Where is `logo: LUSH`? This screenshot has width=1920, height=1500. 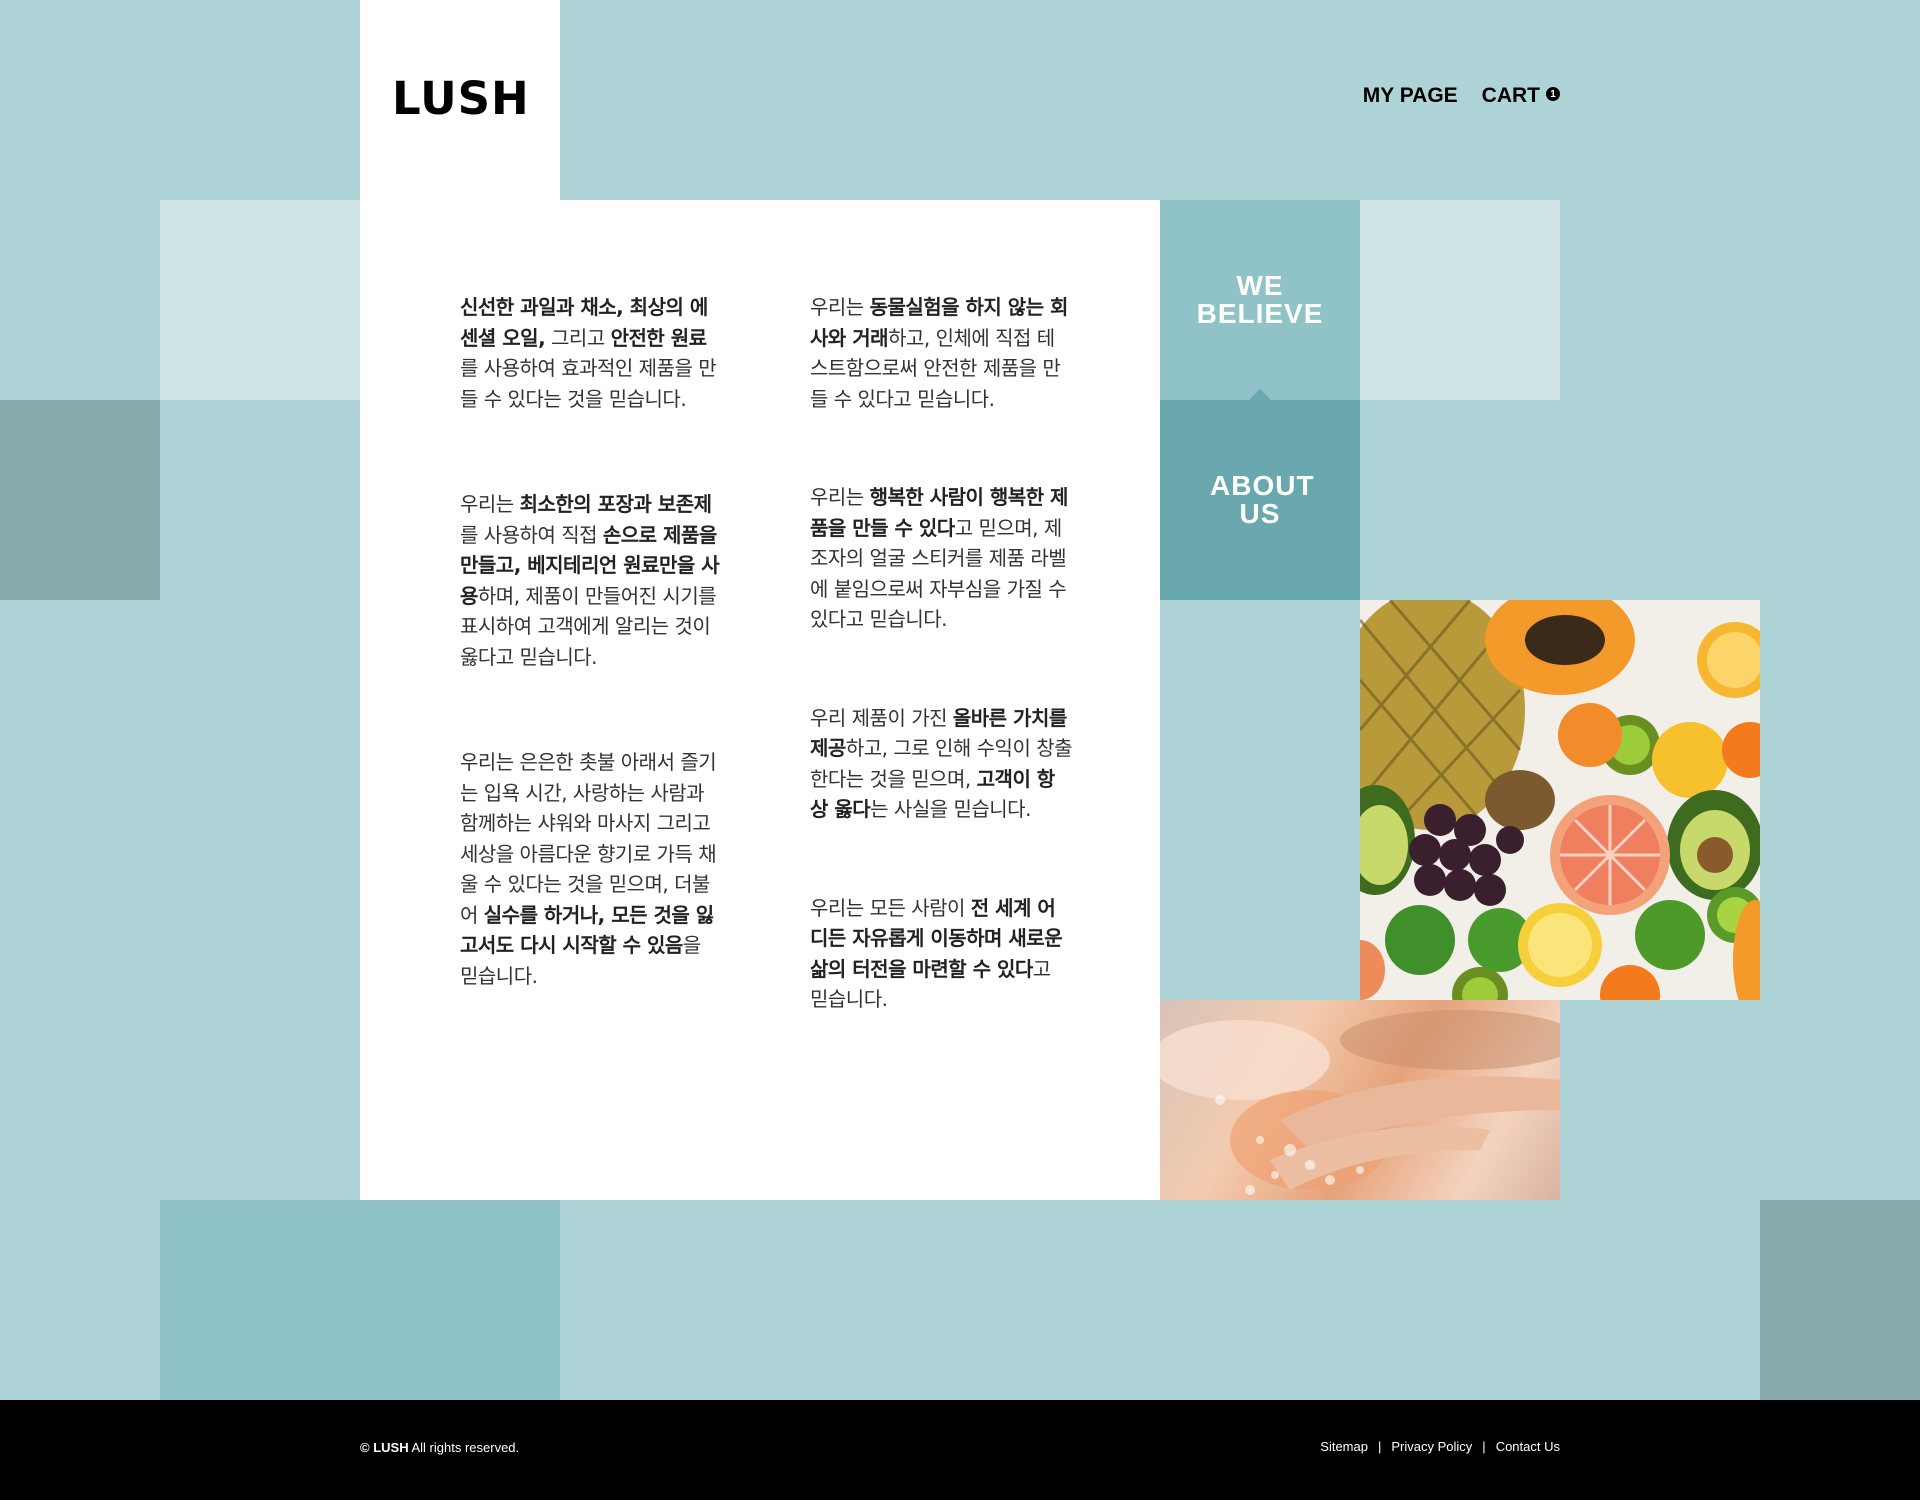 logo: LUSH is located at coordinates (461, 98).